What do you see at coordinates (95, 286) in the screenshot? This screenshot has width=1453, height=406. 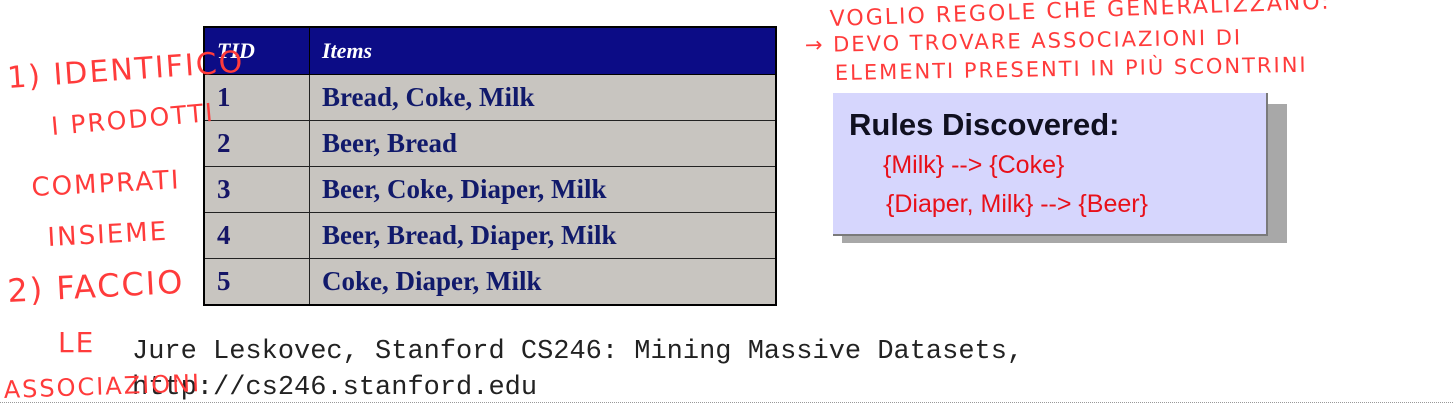 I see `note-faccio: 2) FACCIO` at bounding box center [95, 286].